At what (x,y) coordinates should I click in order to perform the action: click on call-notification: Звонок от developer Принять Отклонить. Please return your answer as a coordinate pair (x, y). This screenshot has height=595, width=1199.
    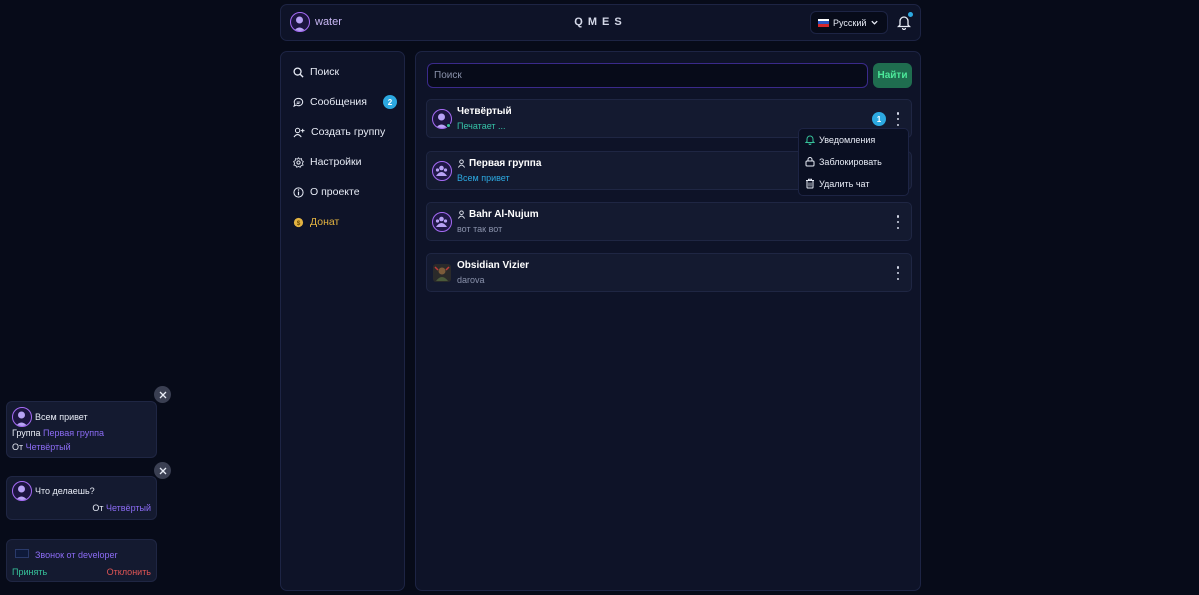
    Looking at the image, I should click on (81, 560).